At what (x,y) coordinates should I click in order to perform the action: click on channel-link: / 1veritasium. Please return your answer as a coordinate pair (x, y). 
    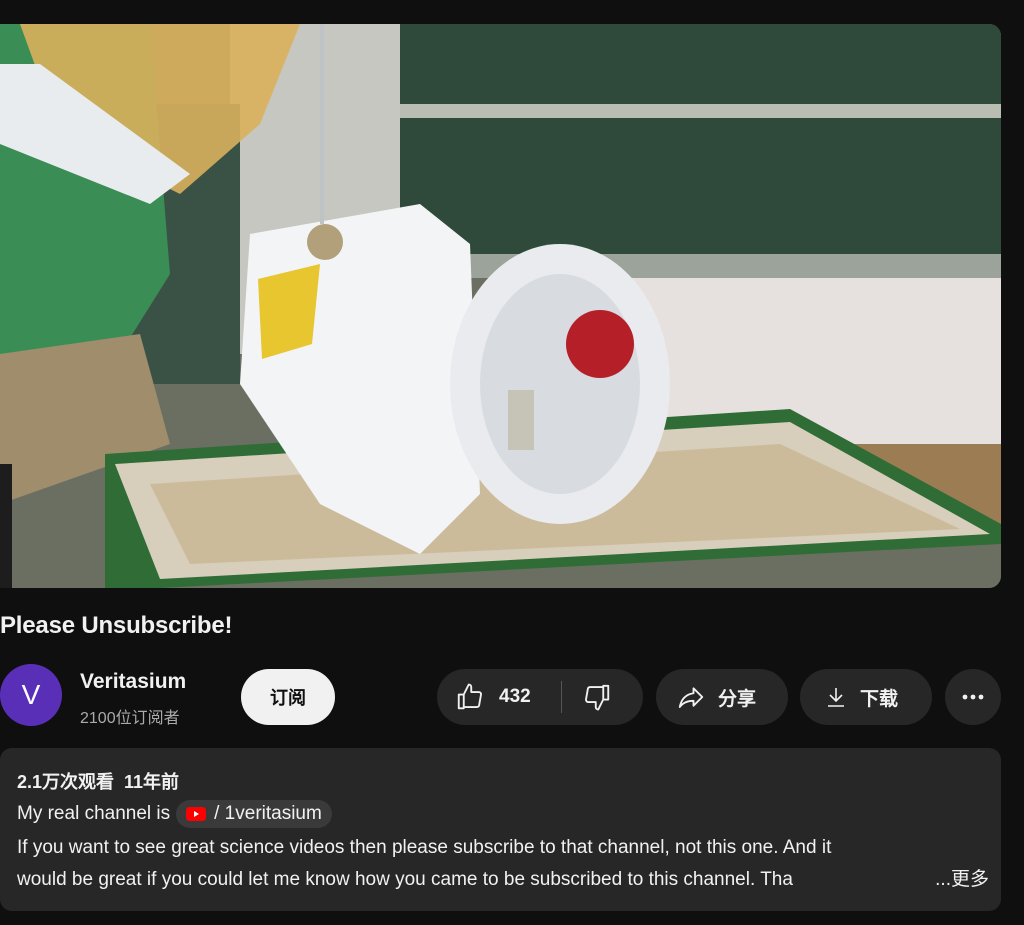
    Looking at the image, I should click on (254, 814).